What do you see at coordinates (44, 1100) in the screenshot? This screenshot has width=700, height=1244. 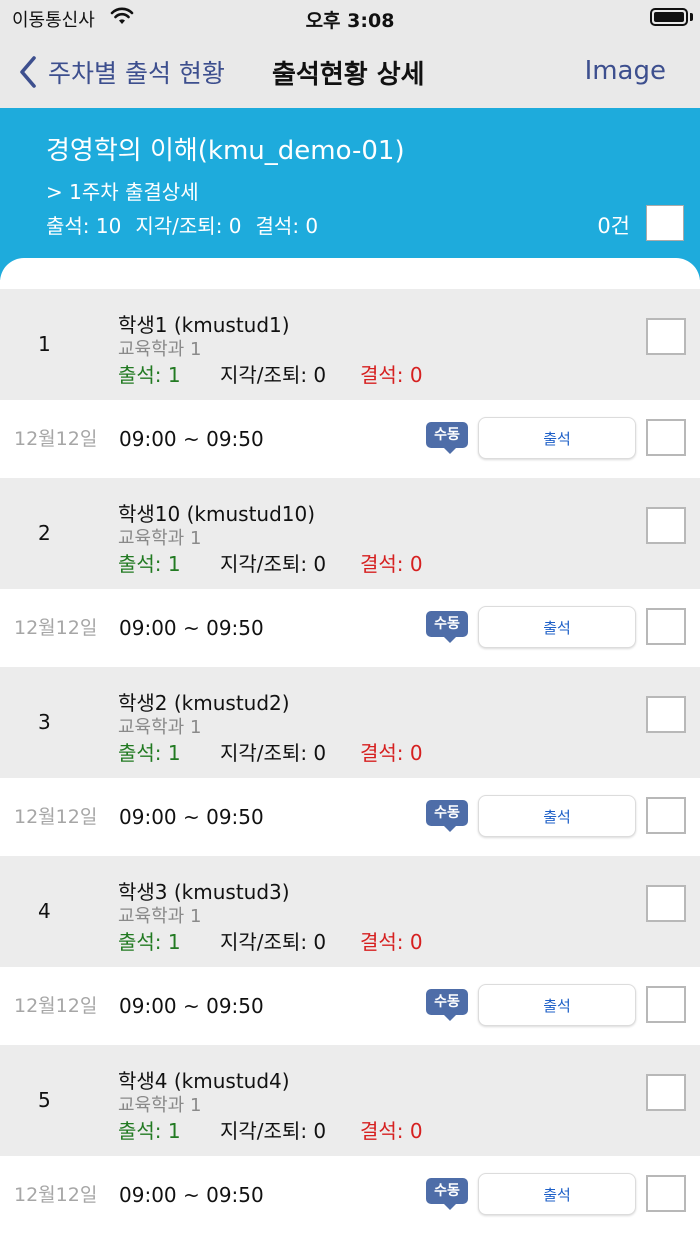 I see `student-number: 5` at bounding box center [44, 1100].